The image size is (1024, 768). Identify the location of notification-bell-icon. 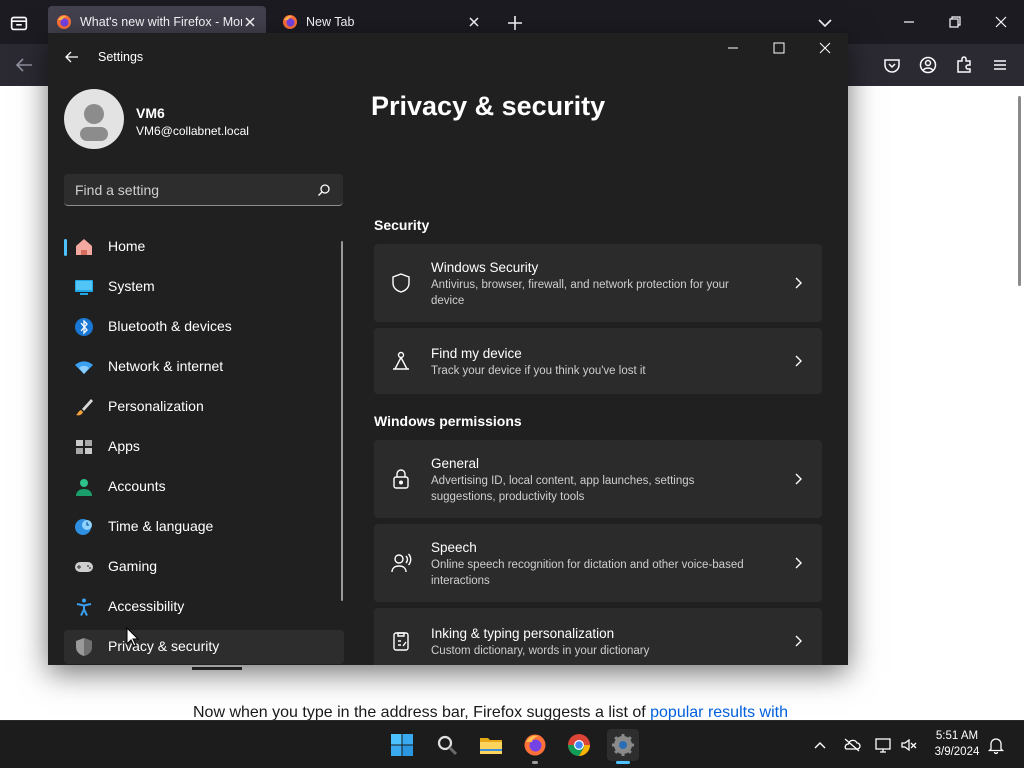
(996, 745).